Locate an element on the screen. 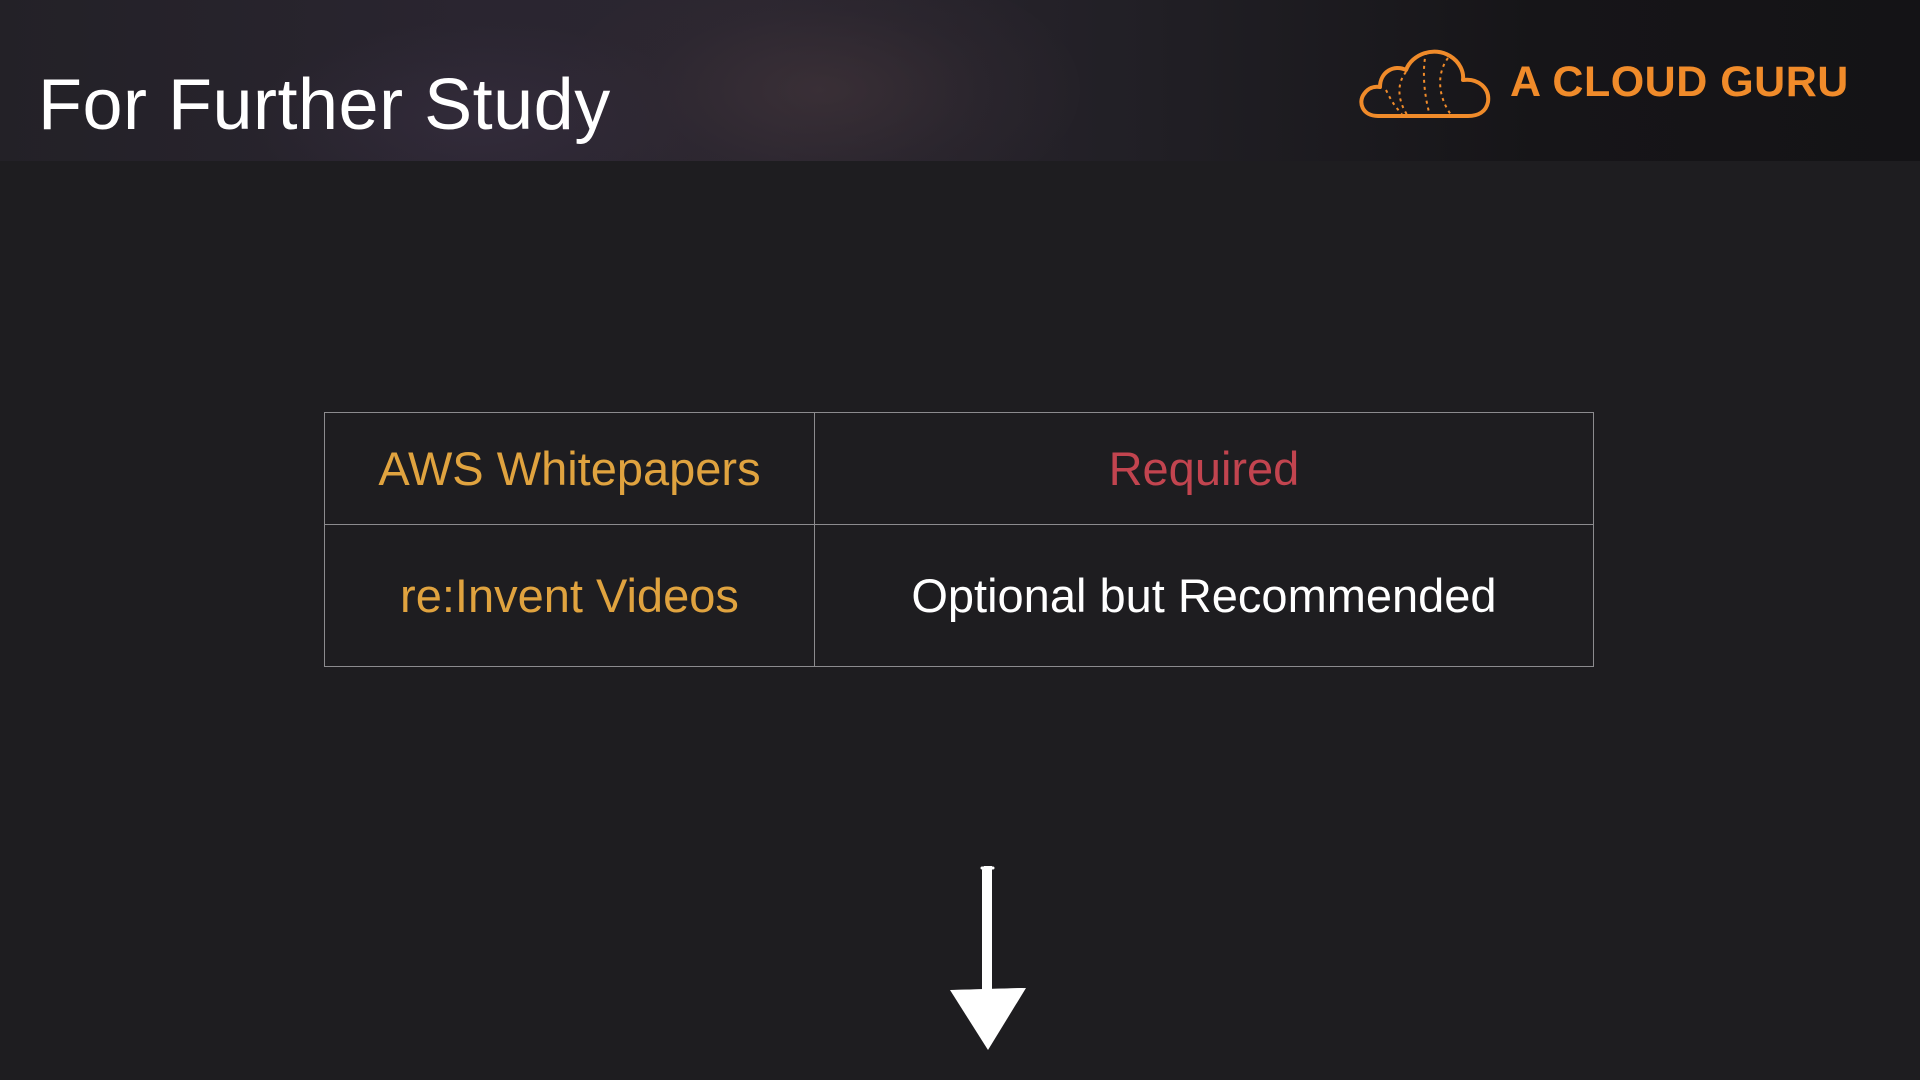 This screenshot has width=1920, height=1080. page-title: For Further Study is located at coordinates (324, 105).